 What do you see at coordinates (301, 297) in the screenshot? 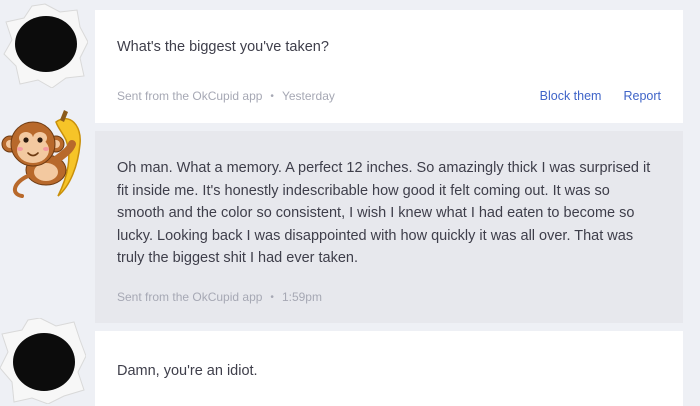
I see `message-timestamp: 1:59pm` at bounding box center [301, 297].